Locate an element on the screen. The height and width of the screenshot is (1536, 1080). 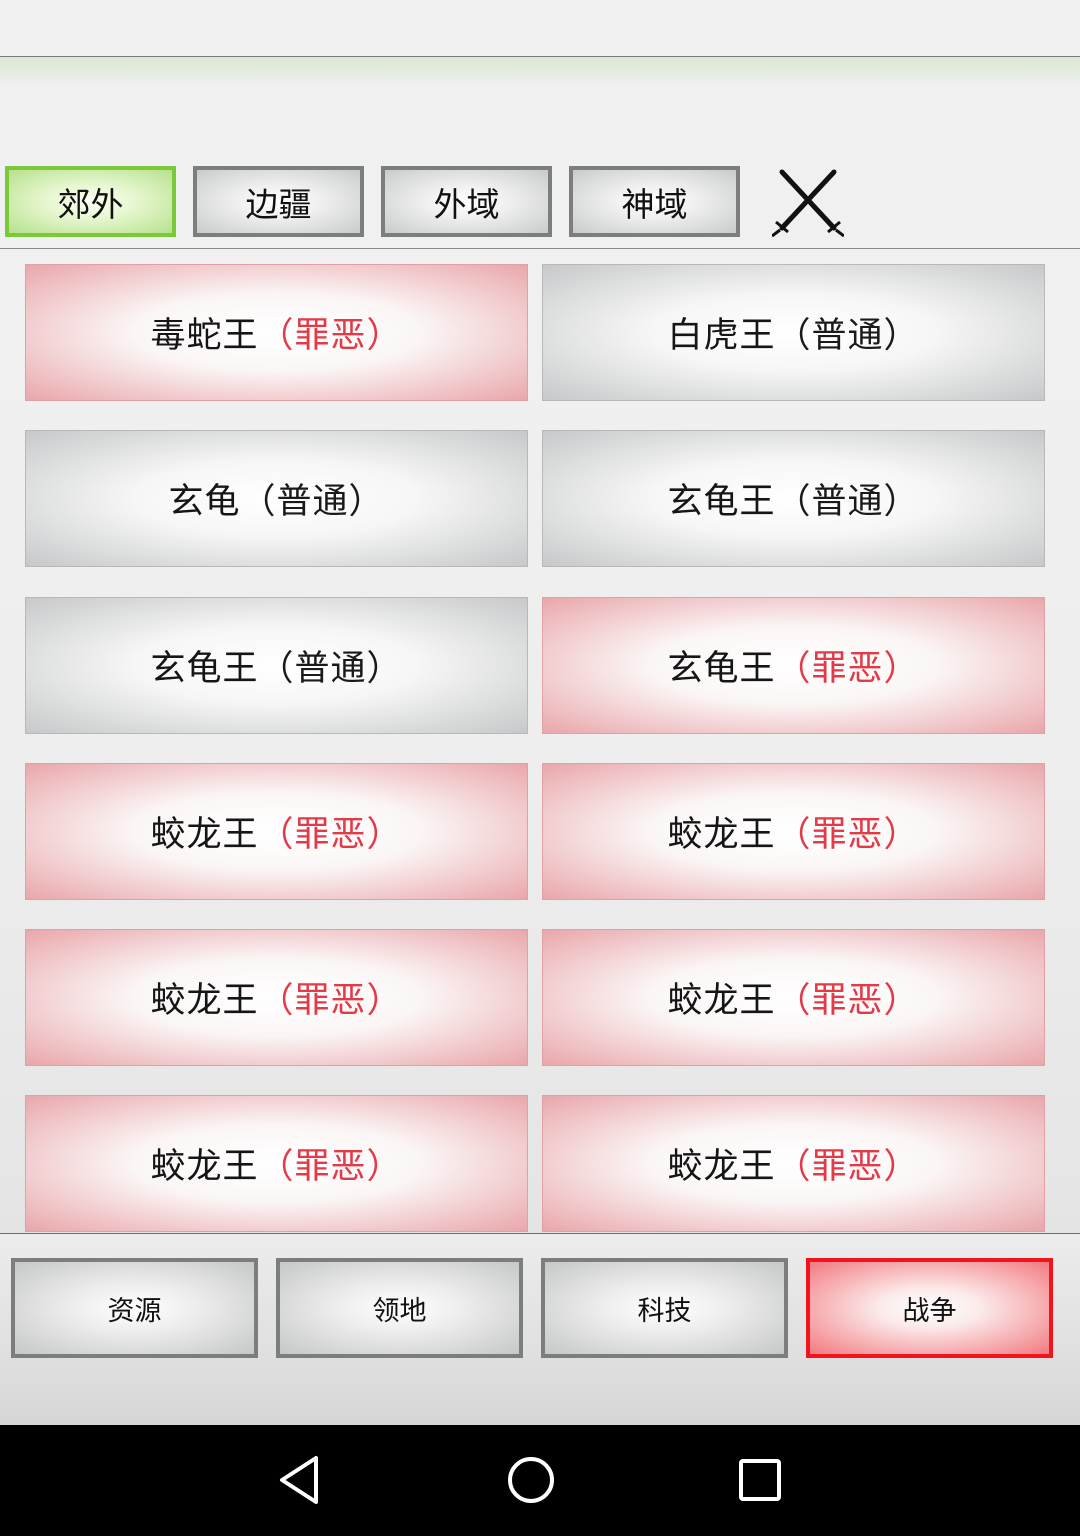
target-card: 毒蛇王 （罪恶） is located at coordinates (276, 332).